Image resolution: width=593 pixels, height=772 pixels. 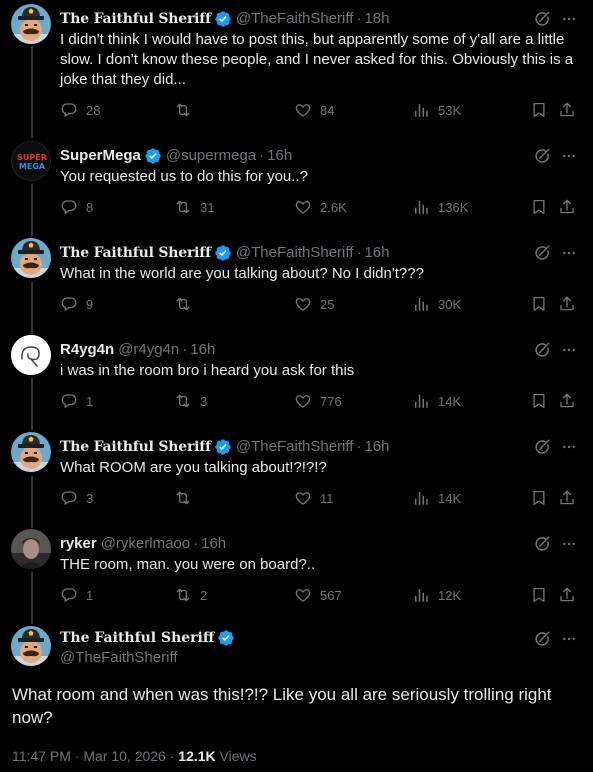 What do you see at coordinates (87, 350) in the screenshot?
I see `display-name: R4yg4n` at bounding box center [87, 350].